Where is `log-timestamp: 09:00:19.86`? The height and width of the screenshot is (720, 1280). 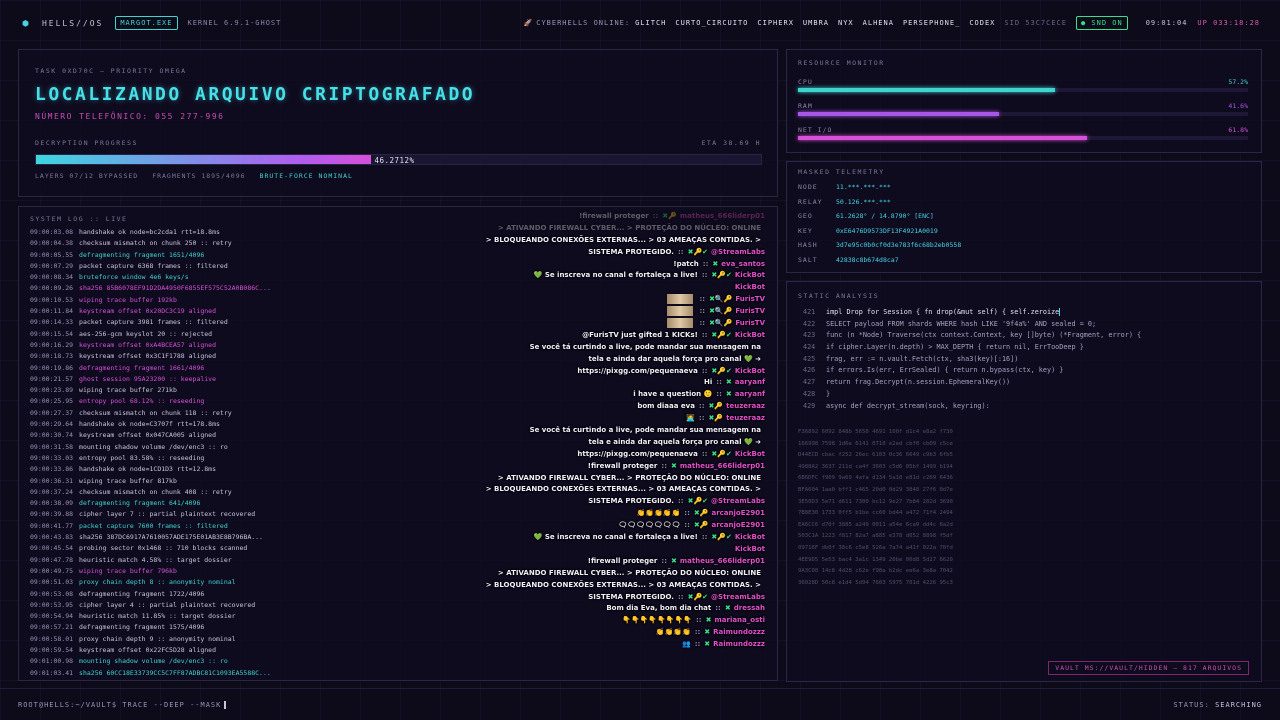
log-timestamp: 09:00:19.86 is located at coordinates (52, 367).